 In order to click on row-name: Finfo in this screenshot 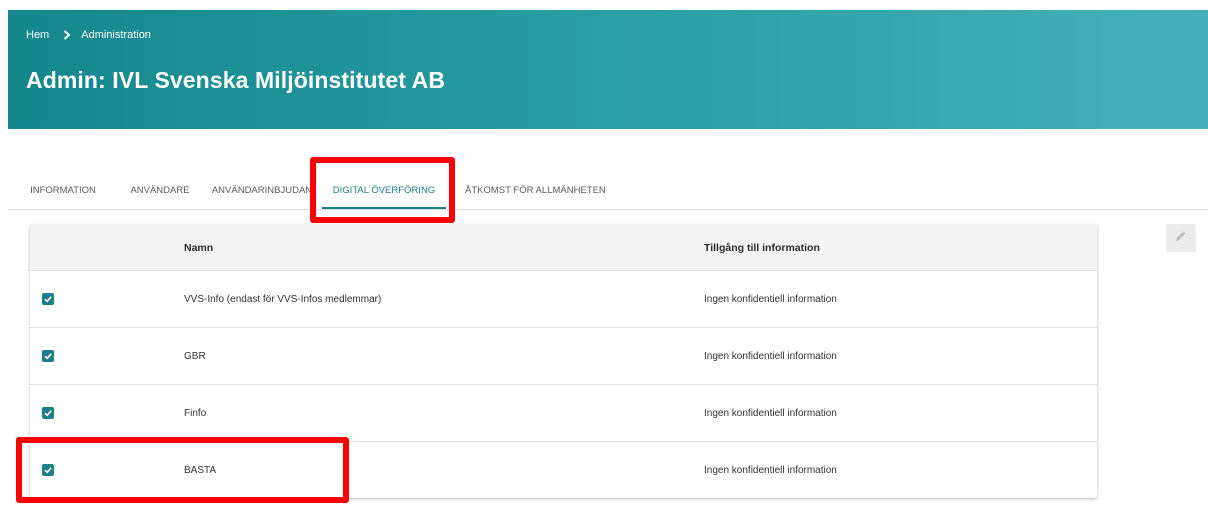, I will do `click(195, 413)`.